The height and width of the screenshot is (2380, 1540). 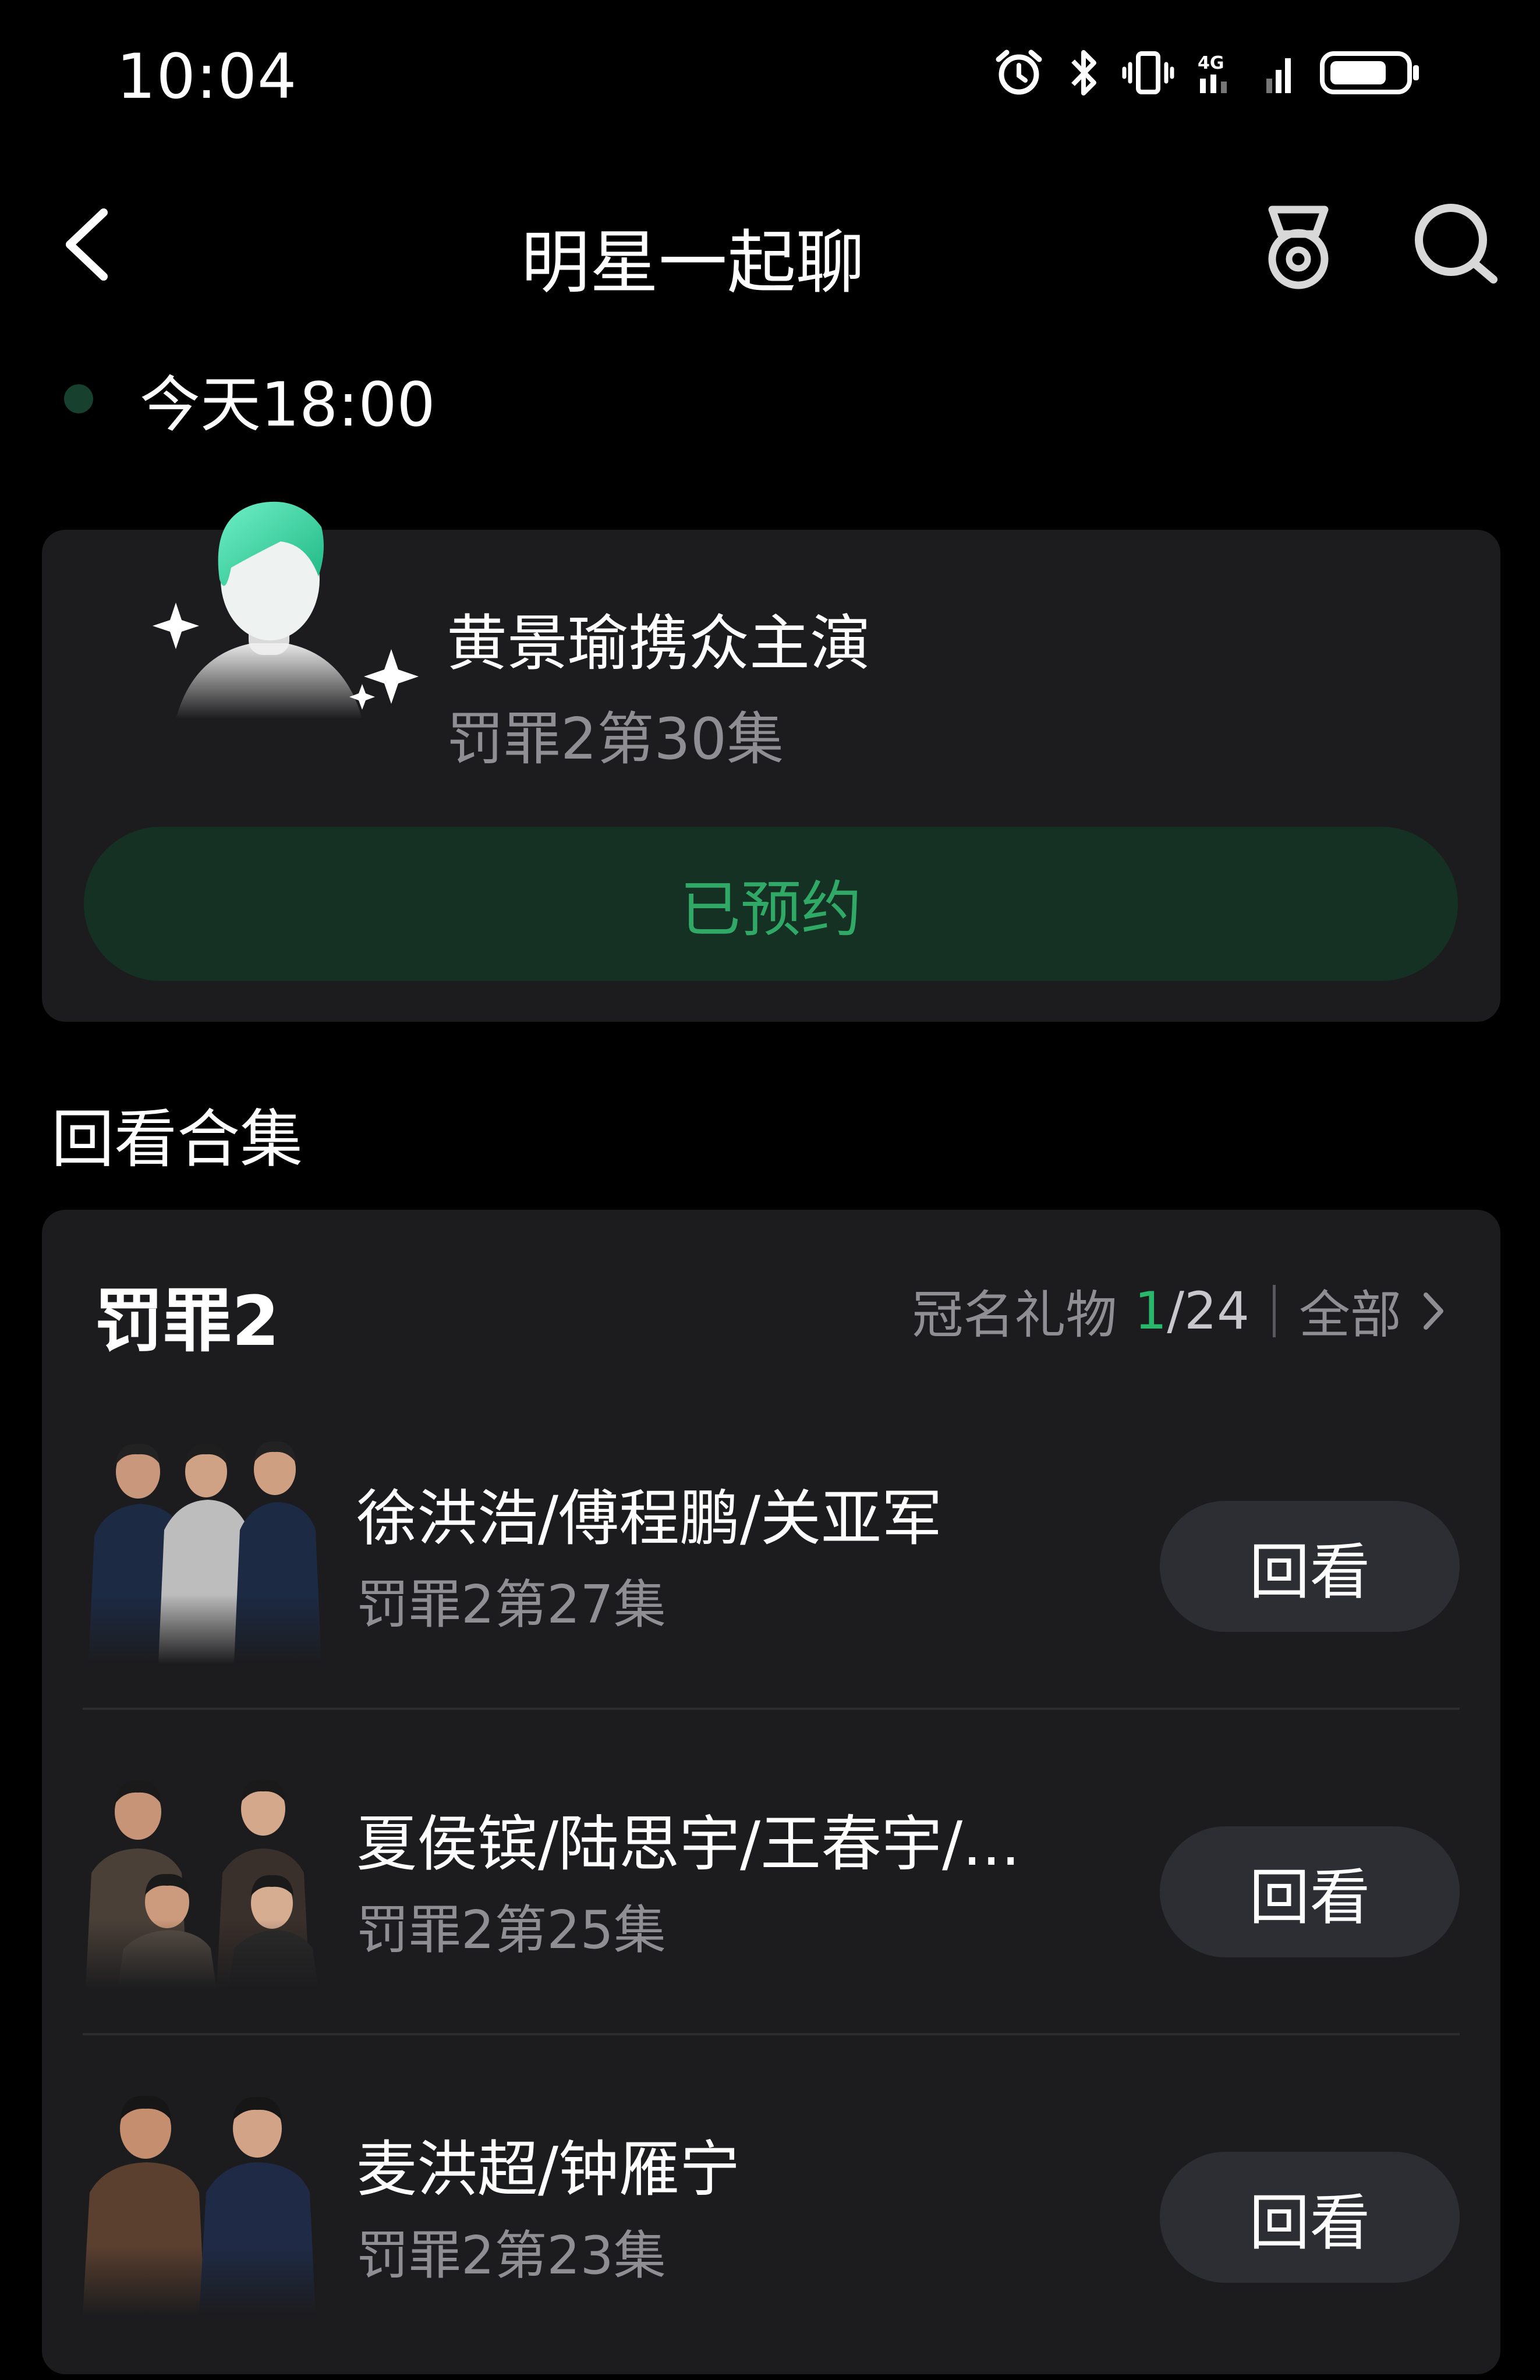 I want to click on view-all-link: 全部, so click(x=1373, y=1311).